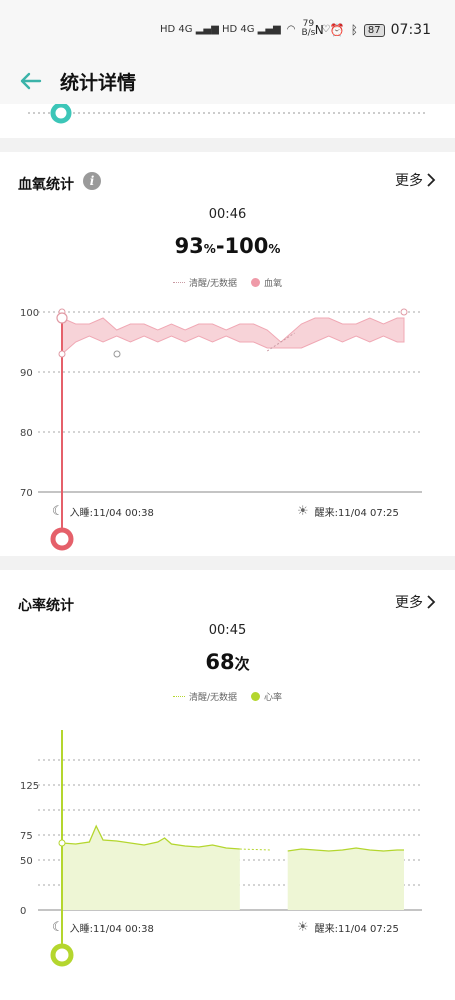 This screenshot has height=1000, width=455. I want to click on legend-hr: 心率, so click(266, 696).